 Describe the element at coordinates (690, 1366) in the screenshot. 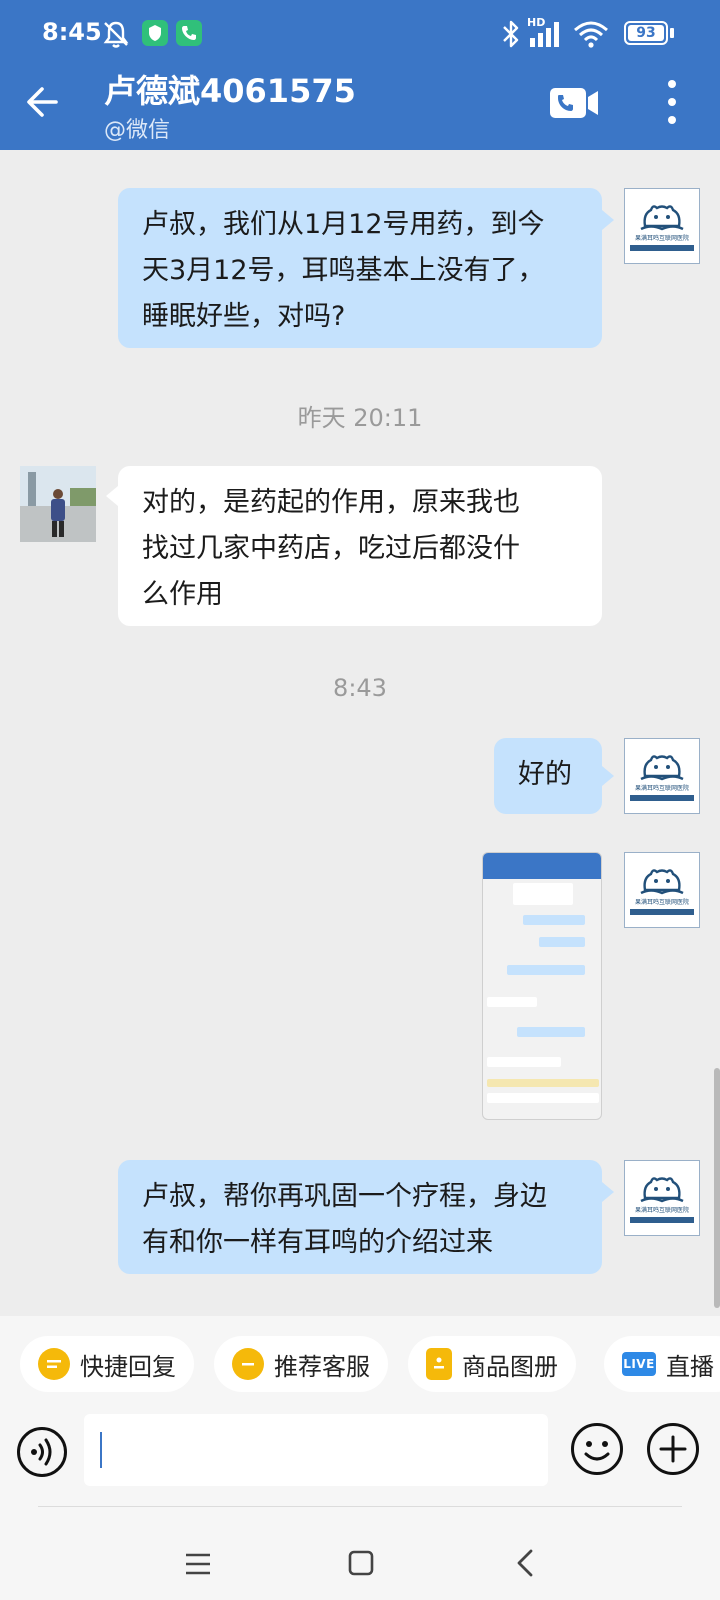

I see `chip-label: 直播` at that location.